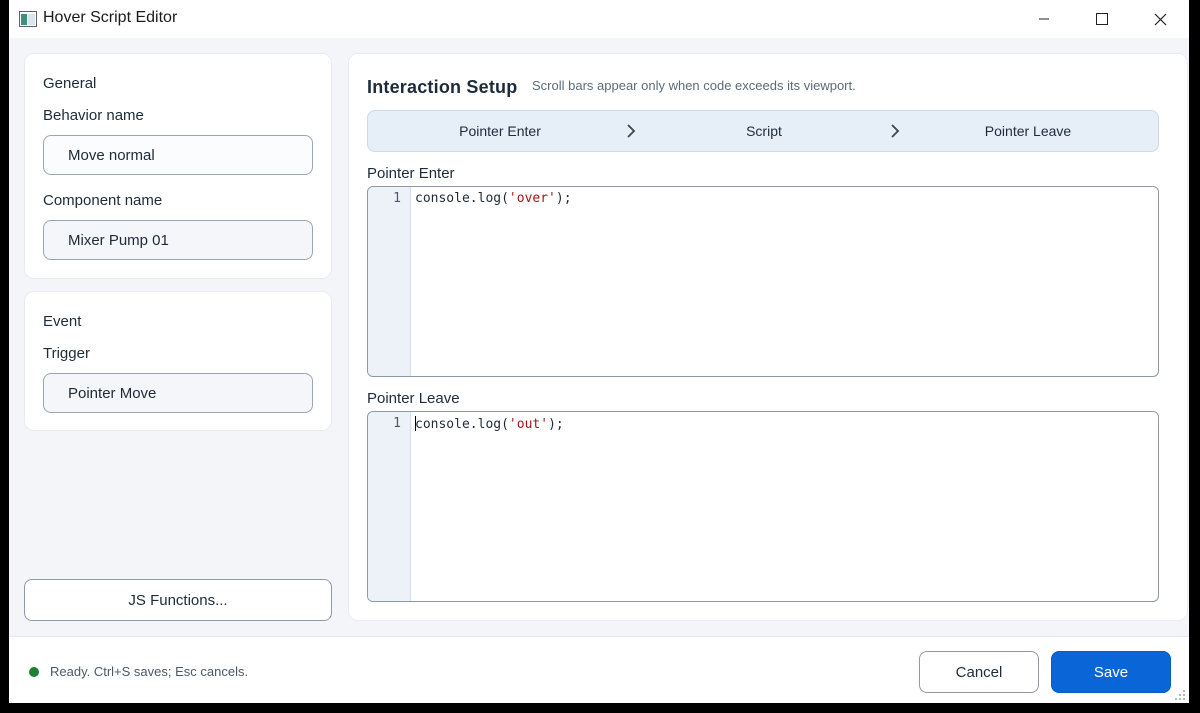 The image size is (1200, 713). I want to click on status-text: Ready. Ctrl+S saves; Esc cancels., so click(149, 671).